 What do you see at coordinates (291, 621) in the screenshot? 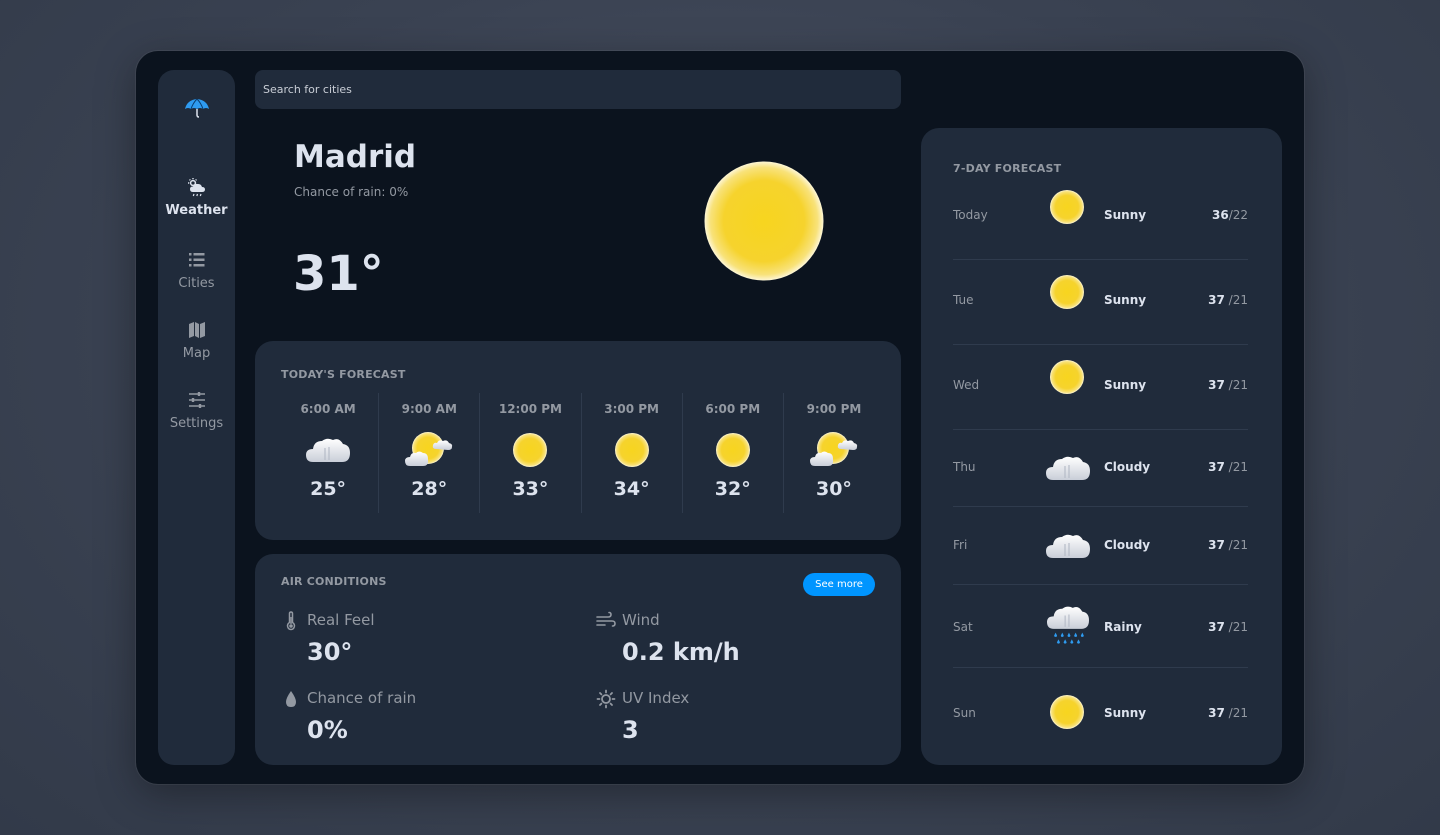
I see `thermometer-icon` at bounding box center [291, 621].